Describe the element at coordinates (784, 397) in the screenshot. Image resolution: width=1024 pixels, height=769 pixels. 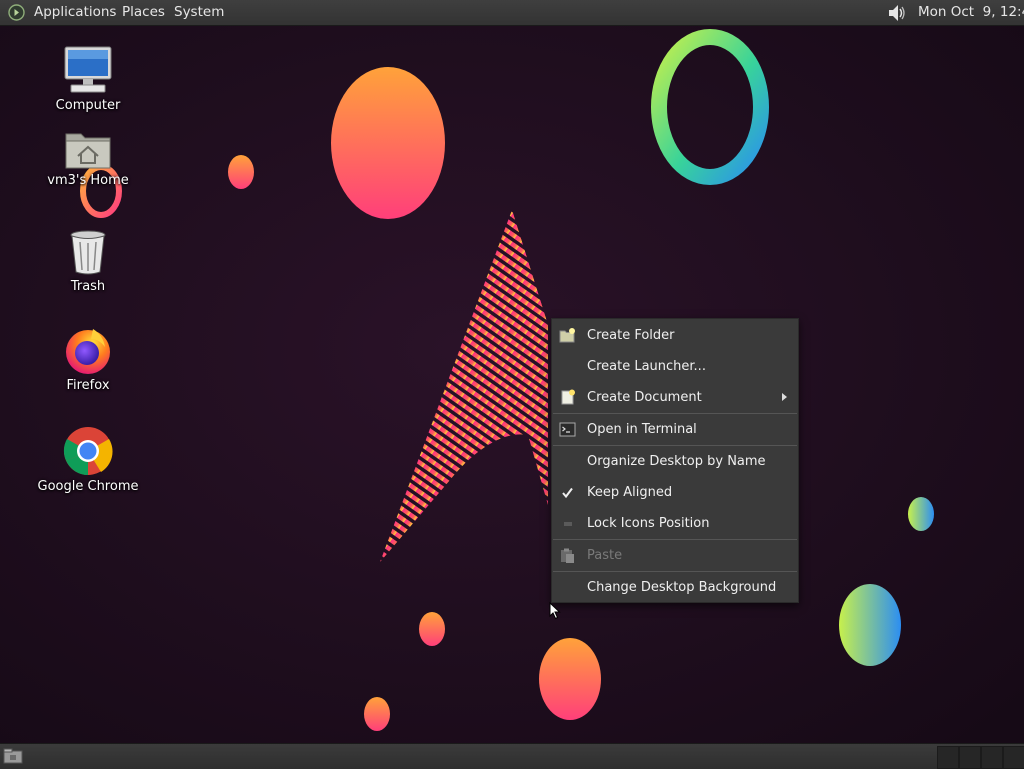
I see `submenu-arrow-icon` at that location.